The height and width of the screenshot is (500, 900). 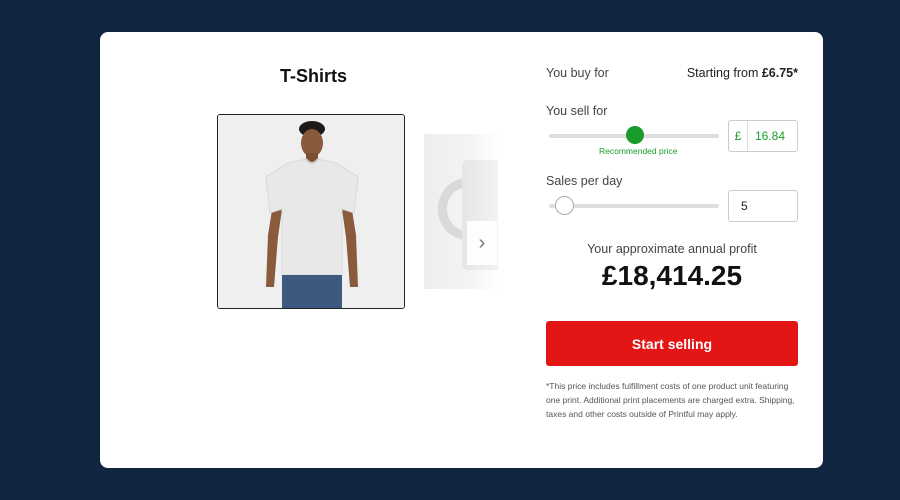 What do you see at coordinates (672, 343) in the screenshot?
I see `start-selling-button: Start selling` at bounding box center [672, 343].